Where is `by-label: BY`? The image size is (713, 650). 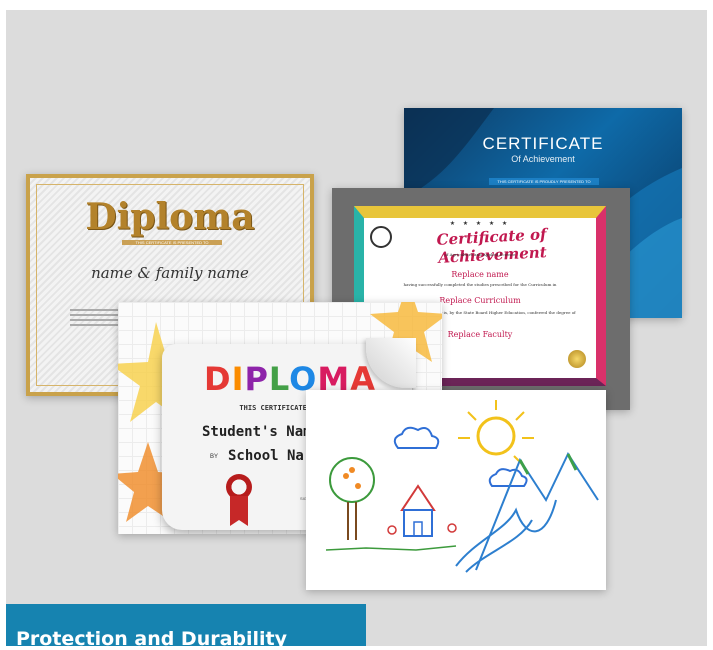 by-label: BY is located at coordinates (214, 457).